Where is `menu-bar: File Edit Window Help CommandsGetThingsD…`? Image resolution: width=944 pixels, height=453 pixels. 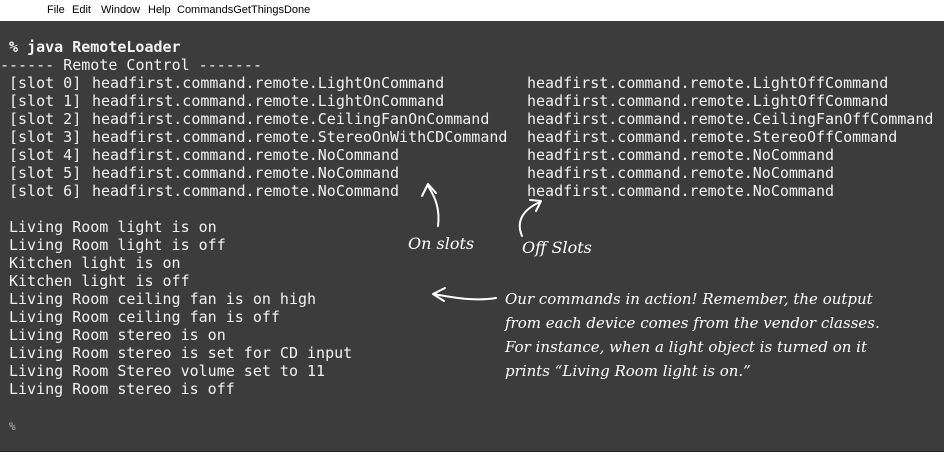 menu-bar: File Edit Window Help CommandsGetThingsD… is located at coordinates (472, 10).